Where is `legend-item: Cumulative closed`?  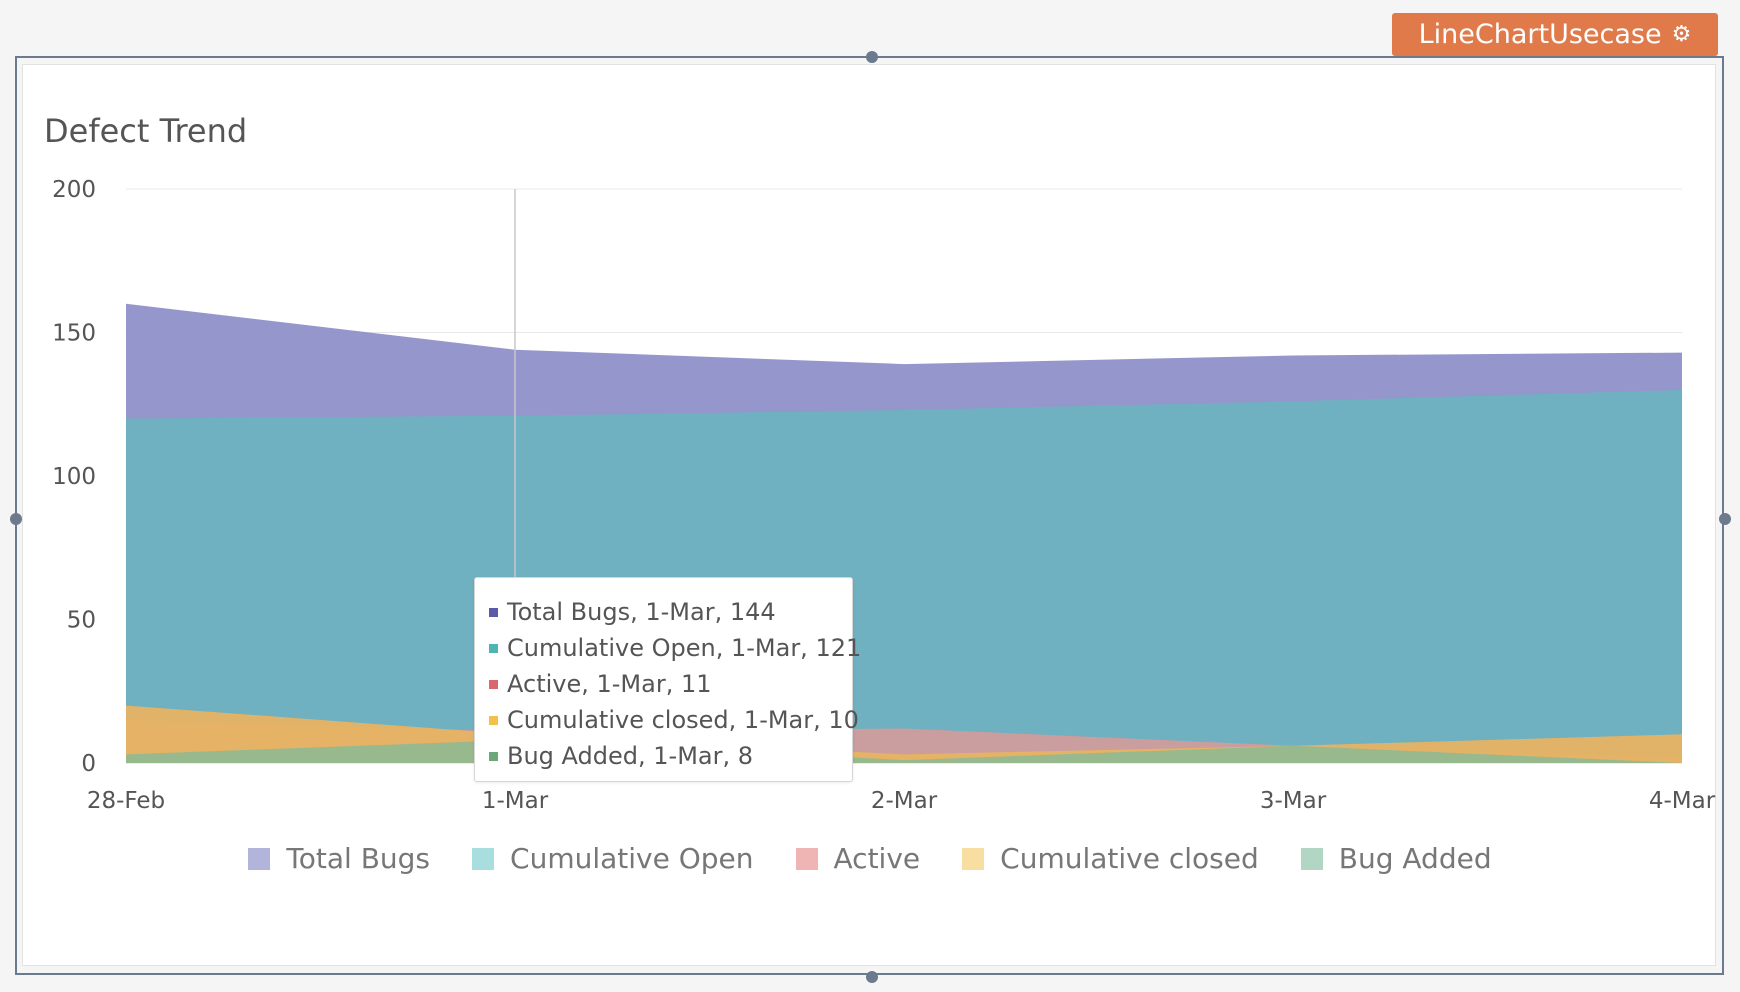 legend-item: Cumulative closed is located at coordinates (1110, 858).